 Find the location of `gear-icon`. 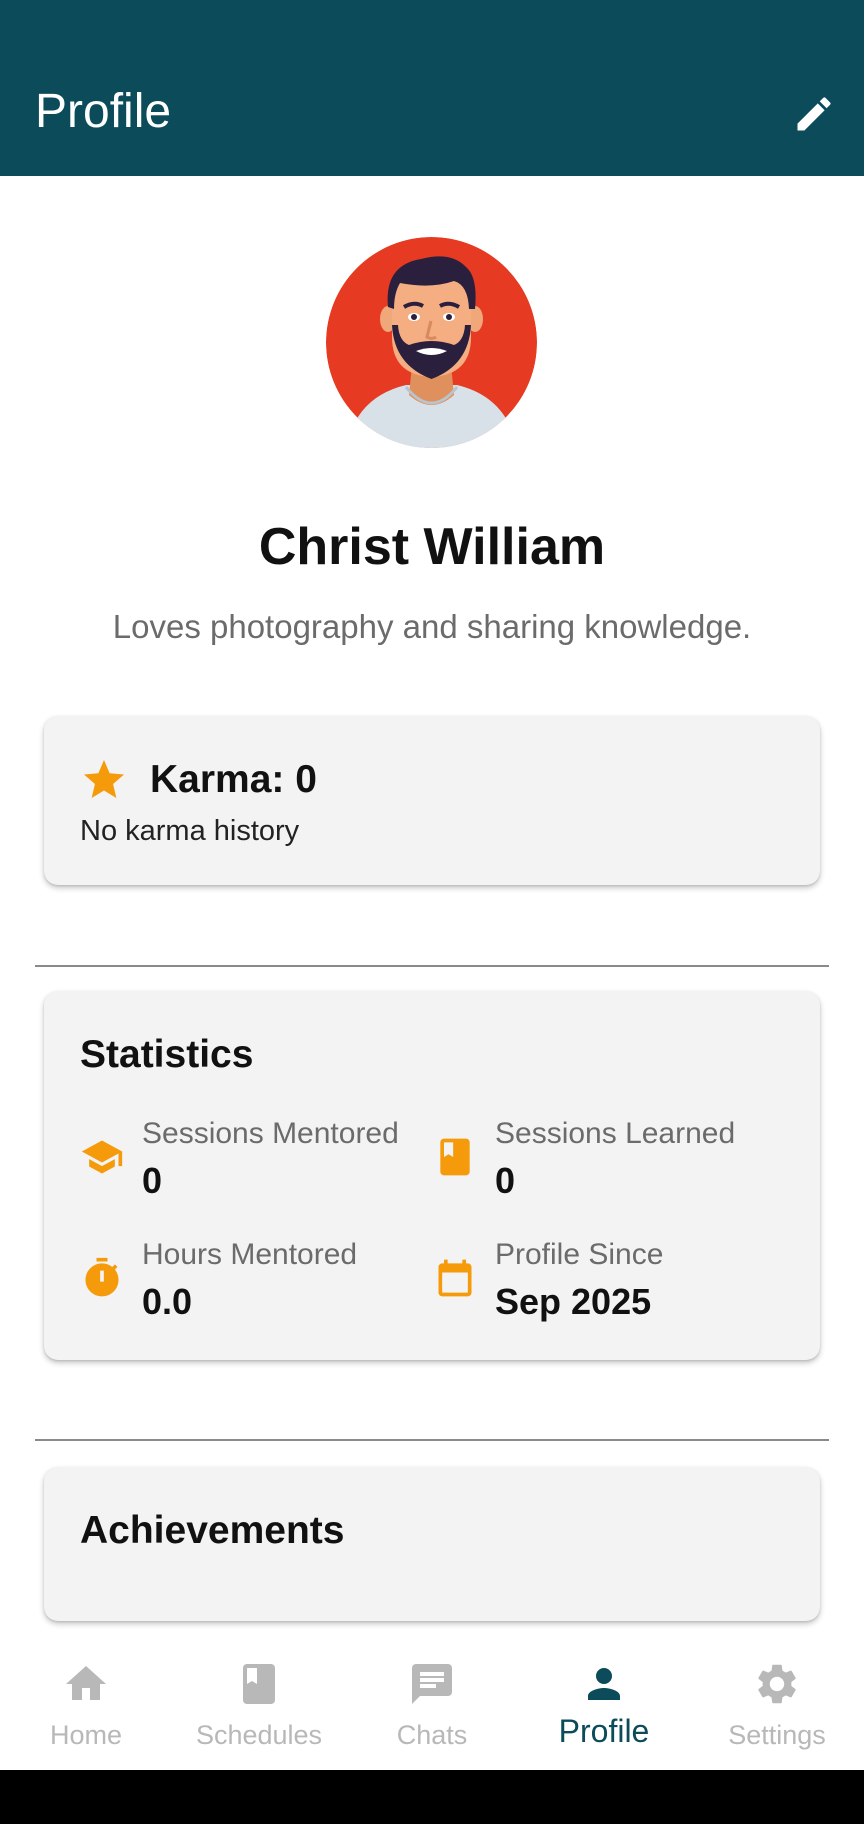

gear-icon is located at coordinates (777, 1684).